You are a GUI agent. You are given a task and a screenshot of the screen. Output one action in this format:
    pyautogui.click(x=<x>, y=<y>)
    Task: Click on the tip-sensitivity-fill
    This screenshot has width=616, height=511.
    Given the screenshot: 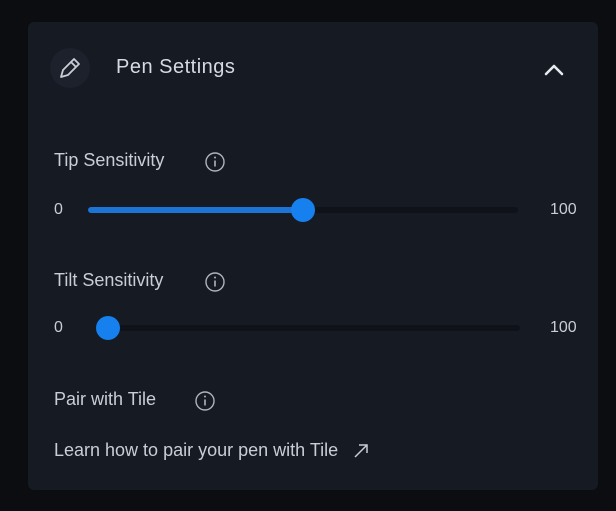 What is the action you would take?
    pyautogui.click(x=195, y=210)
    